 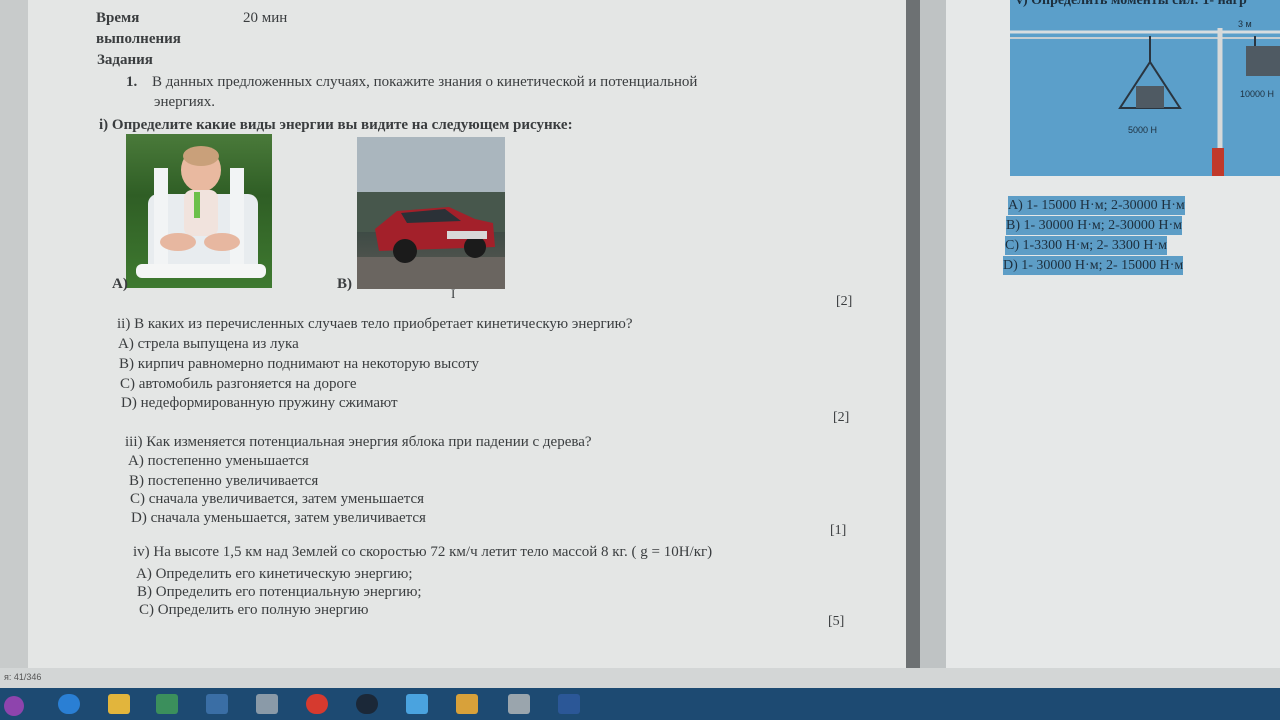 What do you see at coordinates (267, 704) in the screenshot?
I see `document-app-icon` at bounding box center [267, 704].